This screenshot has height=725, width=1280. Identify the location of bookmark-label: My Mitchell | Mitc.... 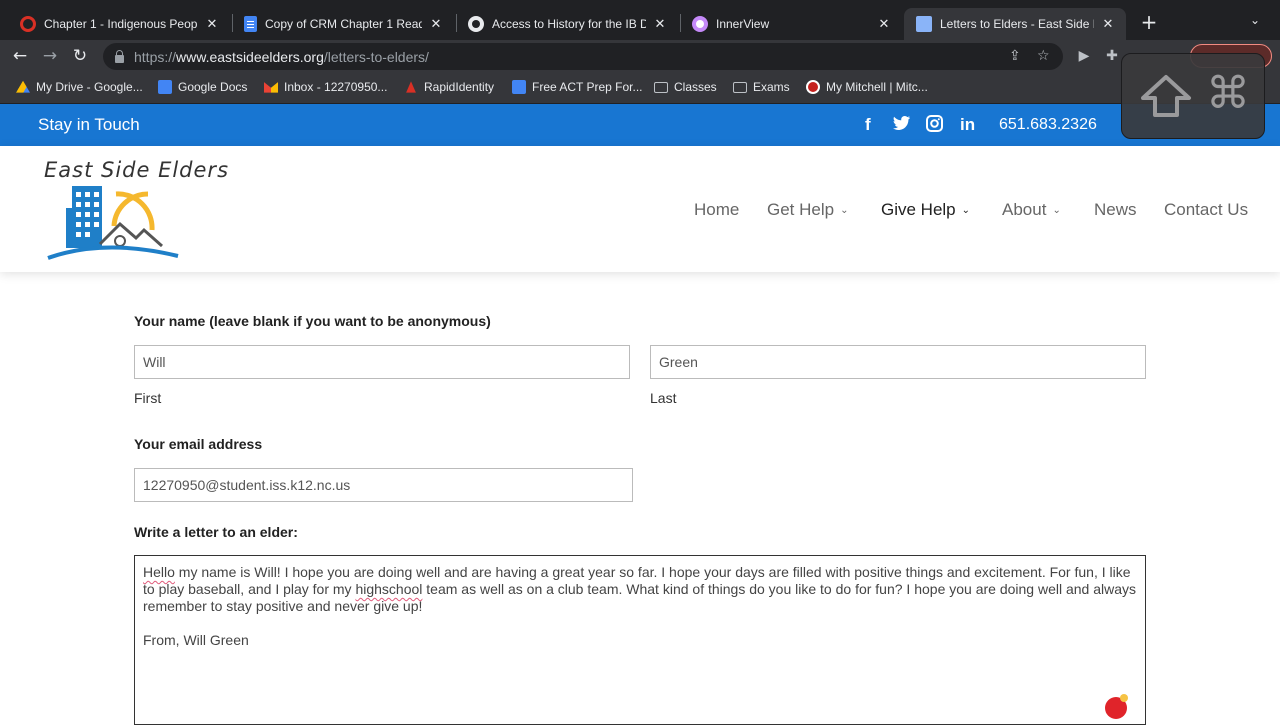
(877, 87).